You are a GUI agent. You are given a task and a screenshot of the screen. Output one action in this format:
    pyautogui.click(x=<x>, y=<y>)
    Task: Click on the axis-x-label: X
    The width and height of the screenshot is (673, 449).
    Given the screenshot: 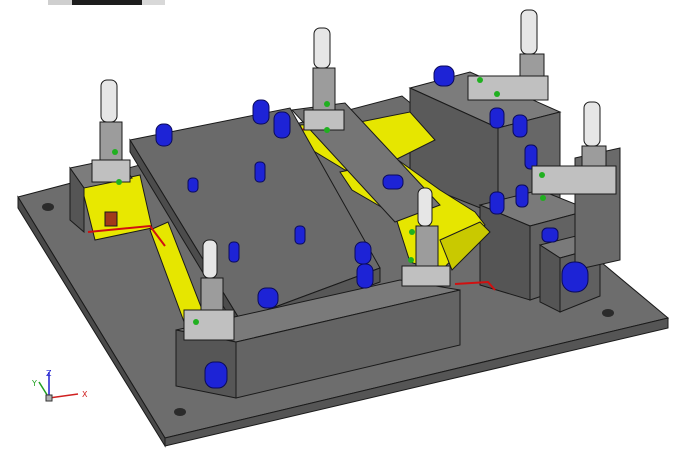 What is the action you would take?
    pyautogui.click(x=85, y=394)
    